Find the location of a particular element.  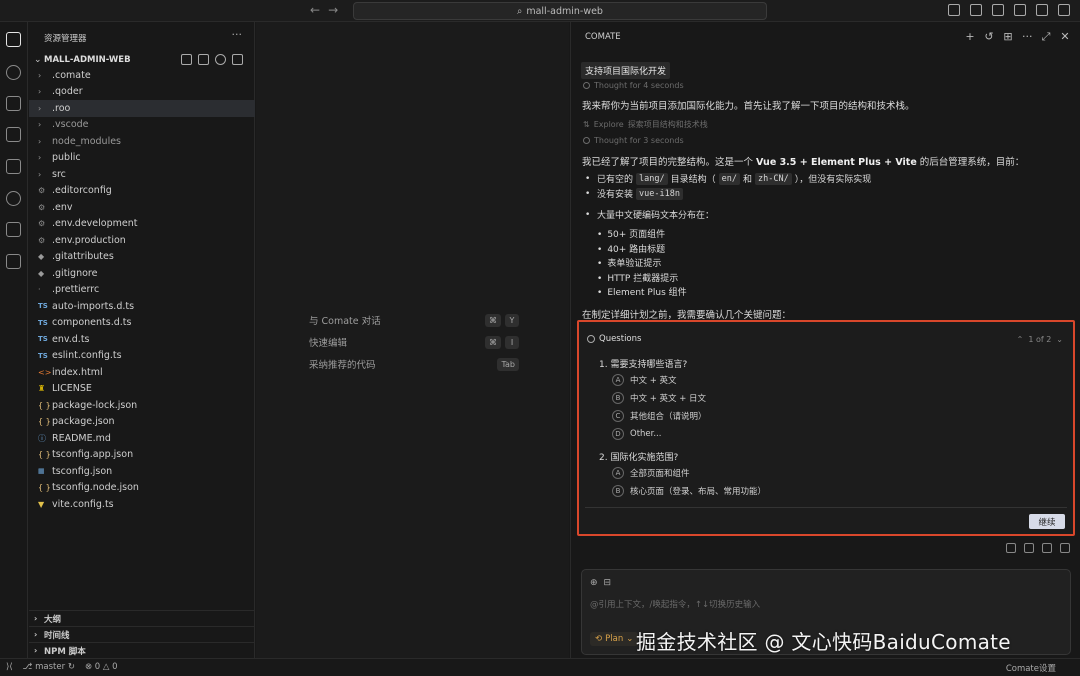

chat-input-placeholder: @引用上下文，/唤起指令，↑↓切换历史输入 is located at coordinates (675, 604).